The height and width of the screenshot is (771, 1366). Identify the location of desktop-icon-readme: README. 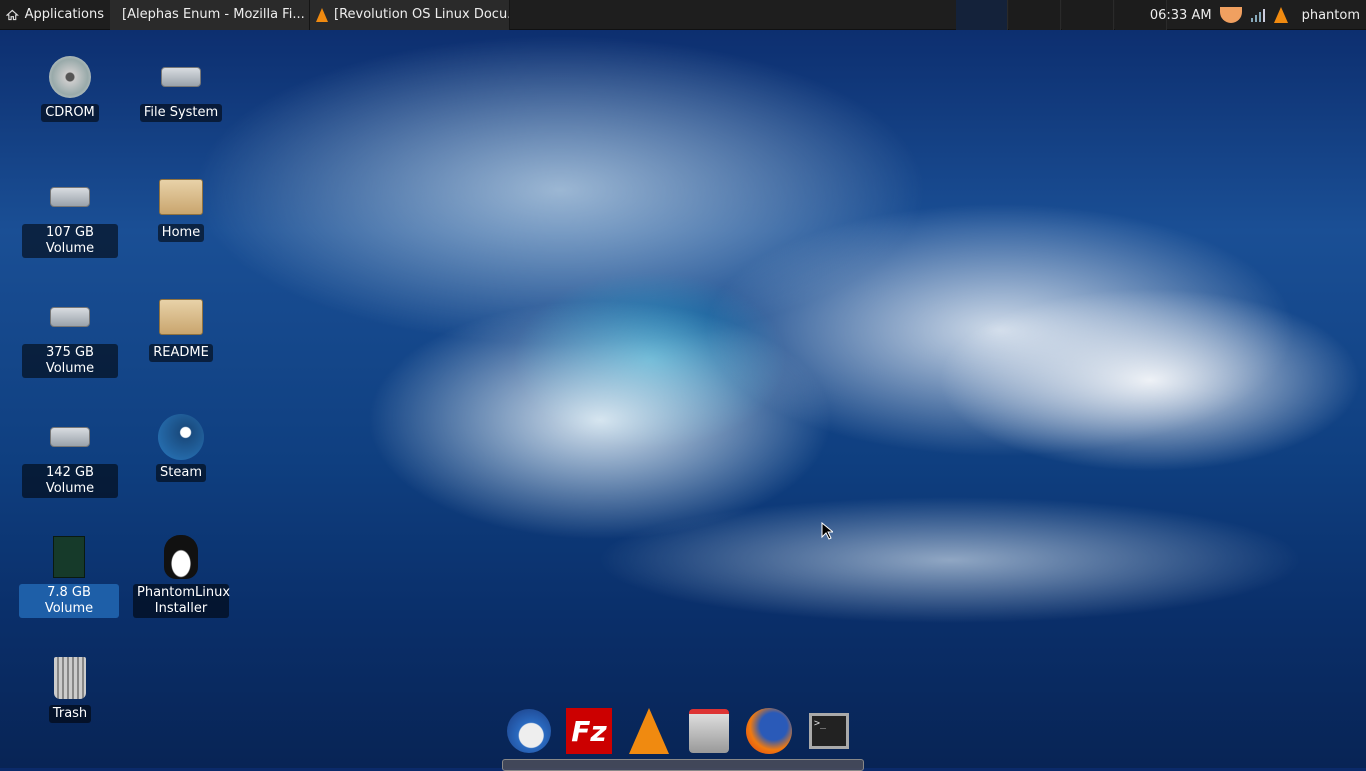
(181, 328).